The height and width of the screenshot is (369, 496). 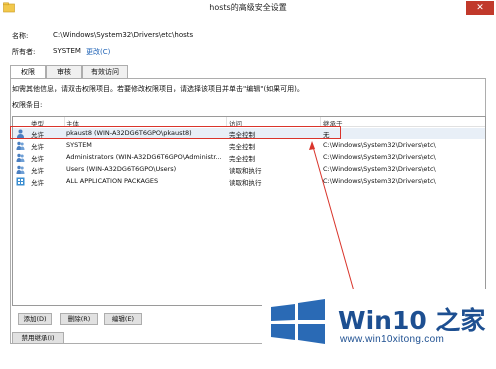 I want to click on disable-inheritance-button: 禁用继承(I), so click(x=38, y=338).